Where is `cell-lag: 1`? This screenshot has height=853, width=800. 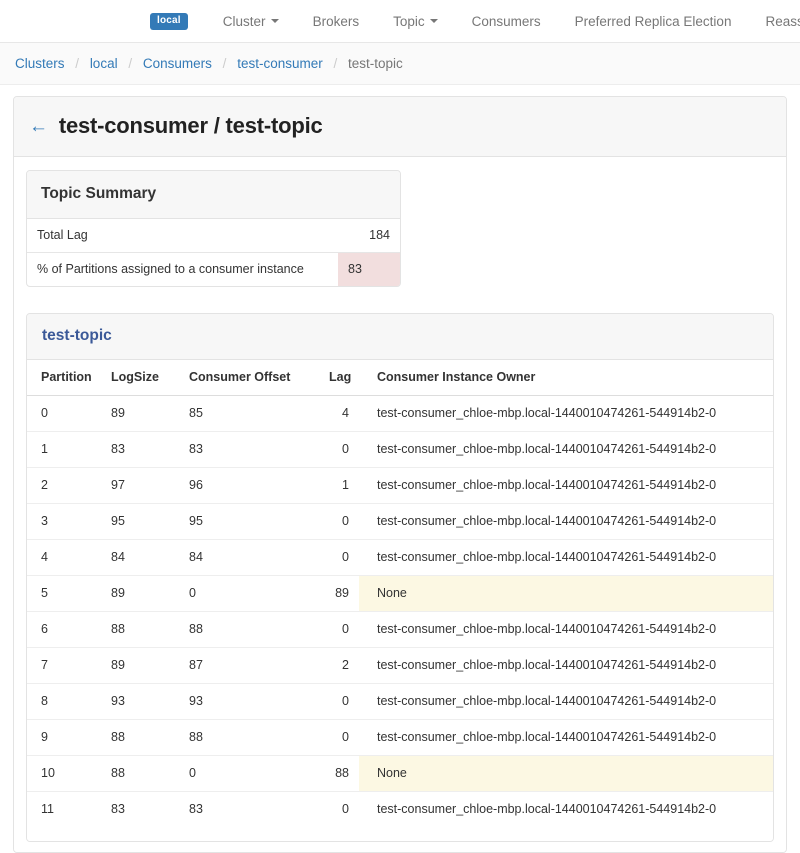 cell-lag: 1 is located at coordinates (341, 485).